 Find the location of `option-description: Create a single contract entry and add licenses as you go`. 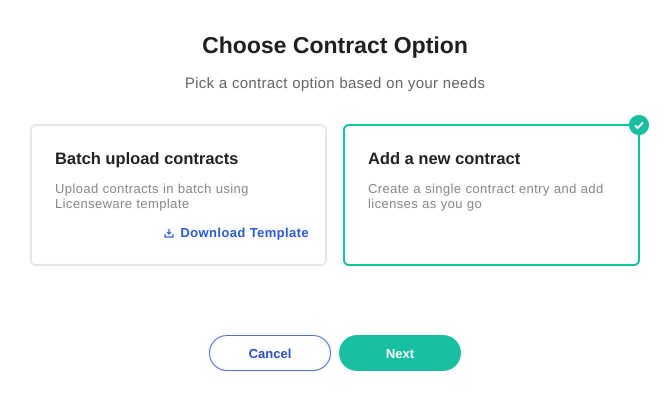

option-description: Create a single contract entry and add licenses as you go is located at coordinates (486, 196).